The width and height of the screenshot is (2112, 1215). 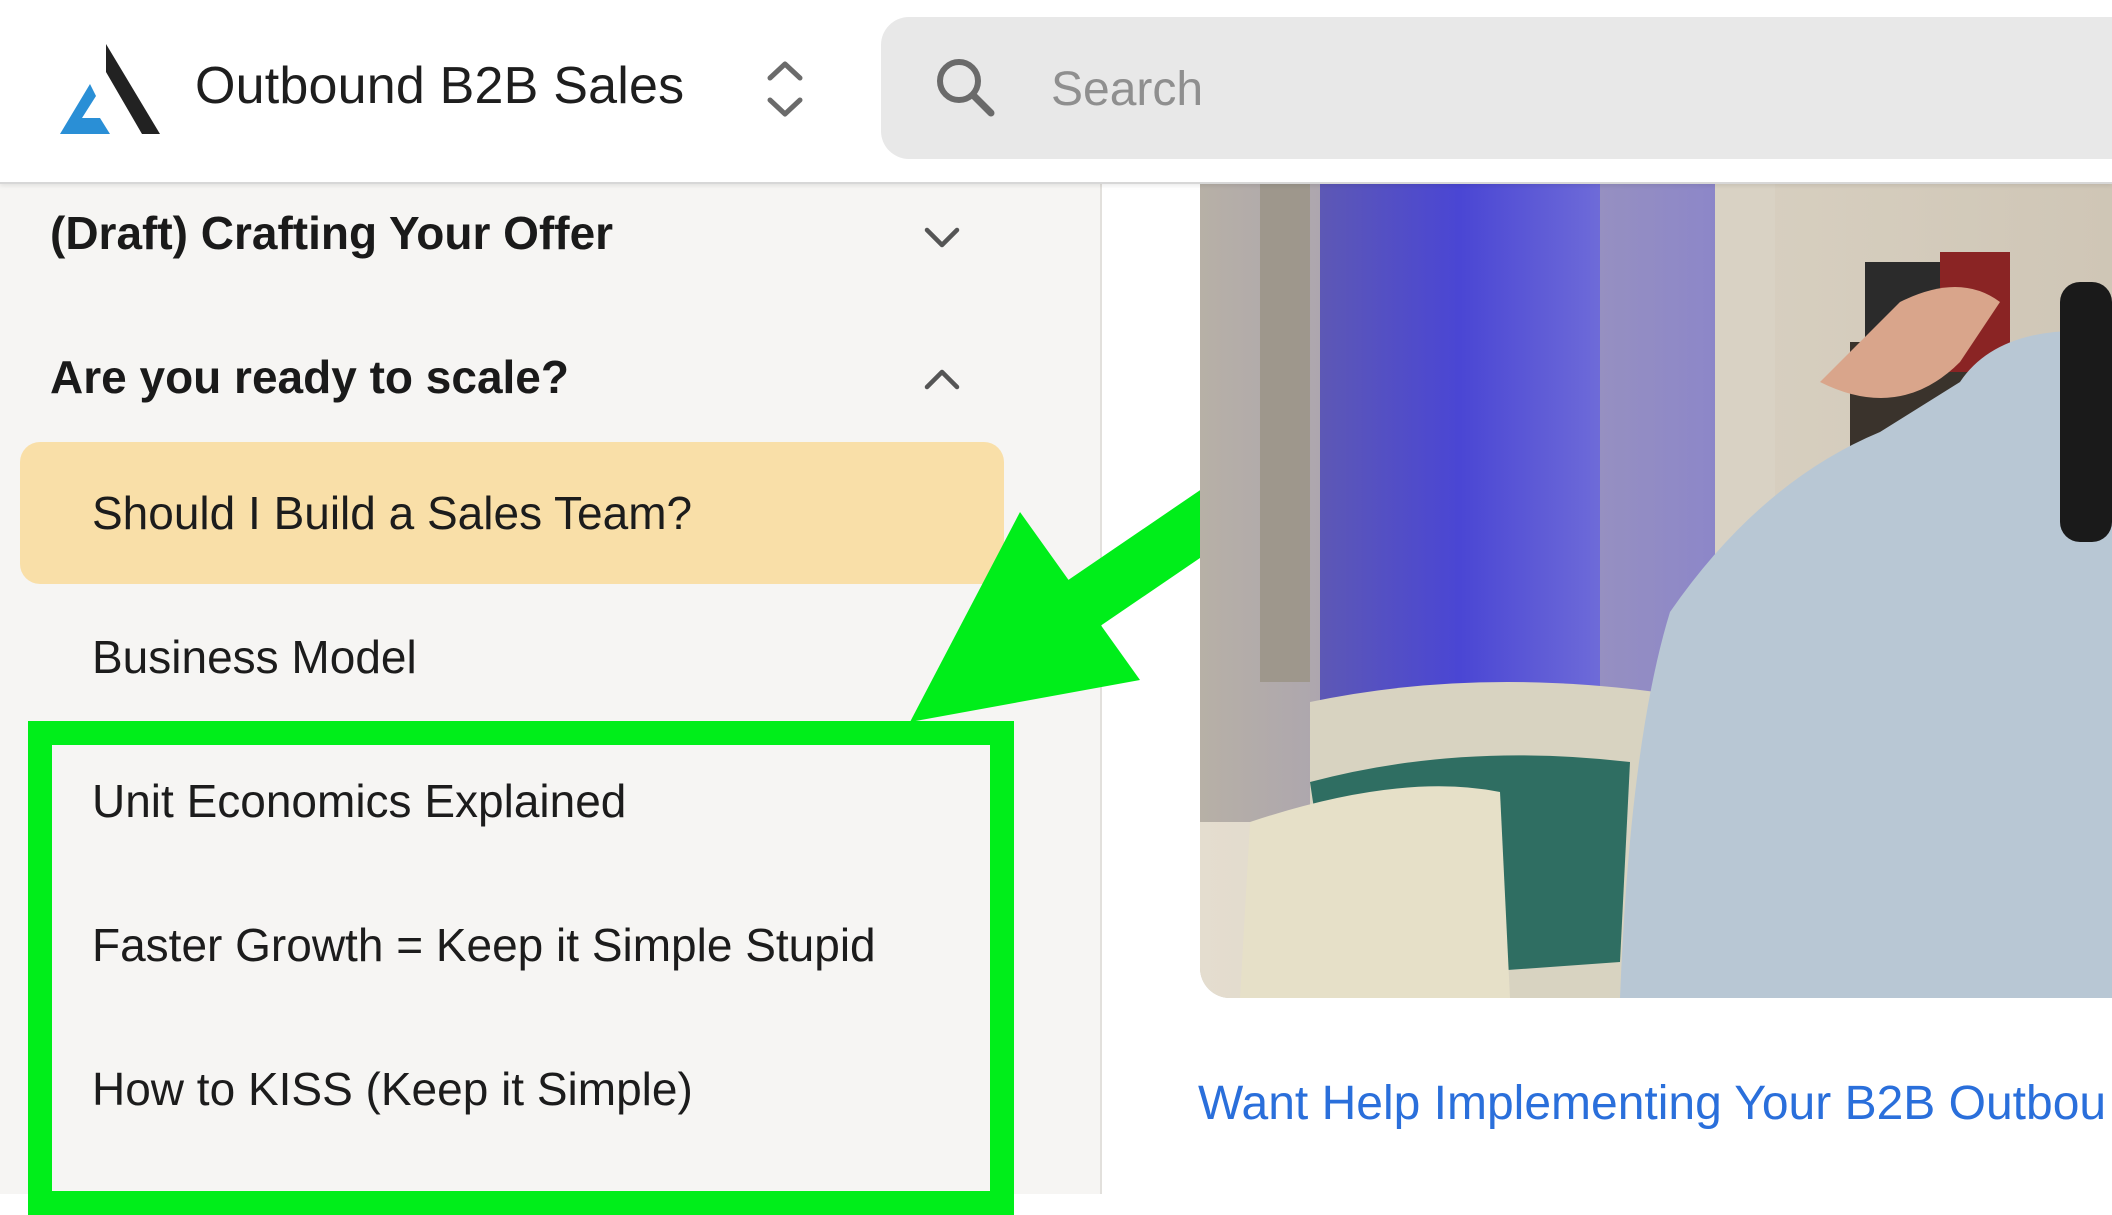 I want to click on cta-link: Want Help Implementing Your B2B Outbou, so click(x=1652, y=1103).